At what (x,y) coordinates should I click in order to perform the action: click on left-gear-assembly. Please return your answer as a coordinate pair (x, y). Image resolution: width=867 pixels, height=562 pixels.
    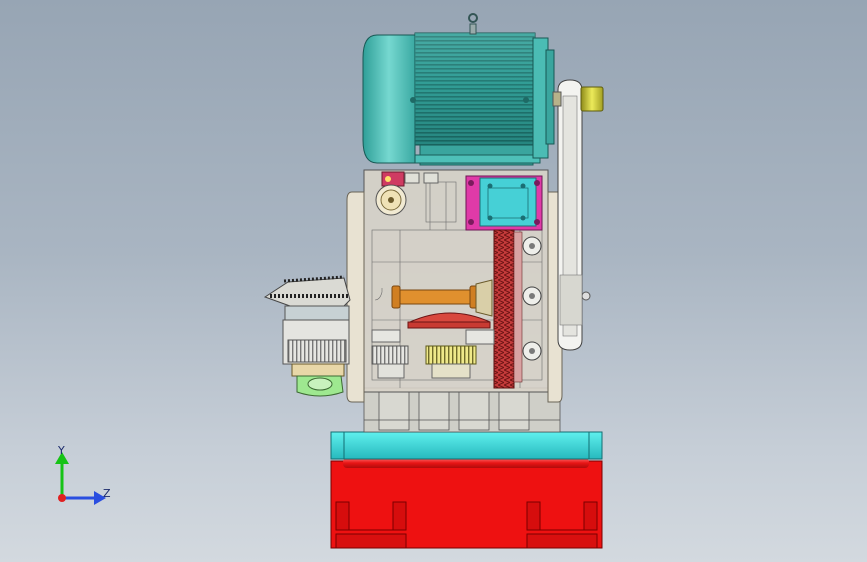
    Looking at the image, I should click on (307, 336).